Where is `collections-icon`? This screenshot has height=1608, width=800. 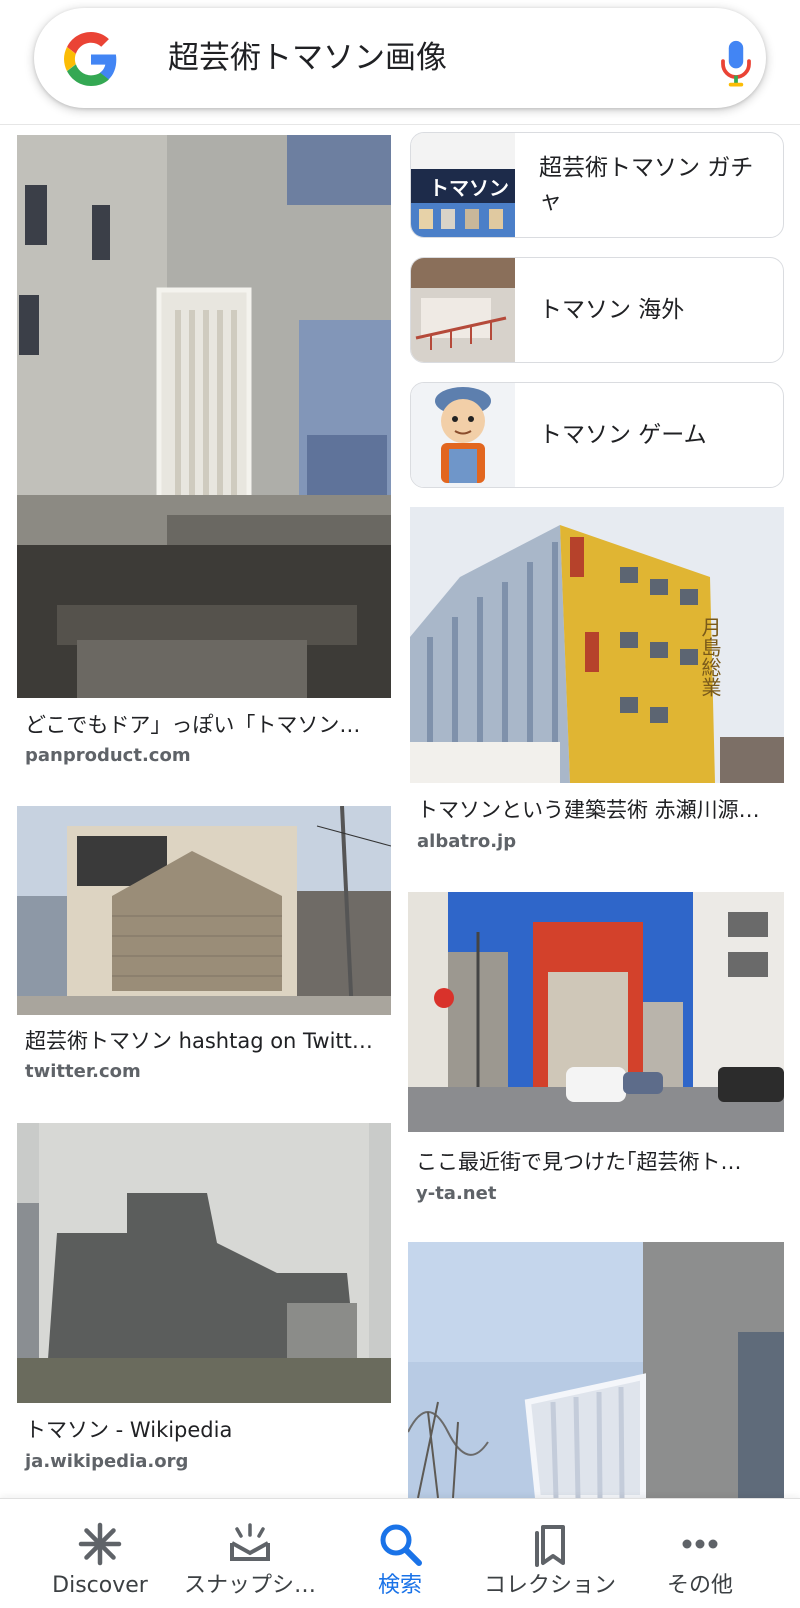
collections-icon is located at coordinates (550, 1546).